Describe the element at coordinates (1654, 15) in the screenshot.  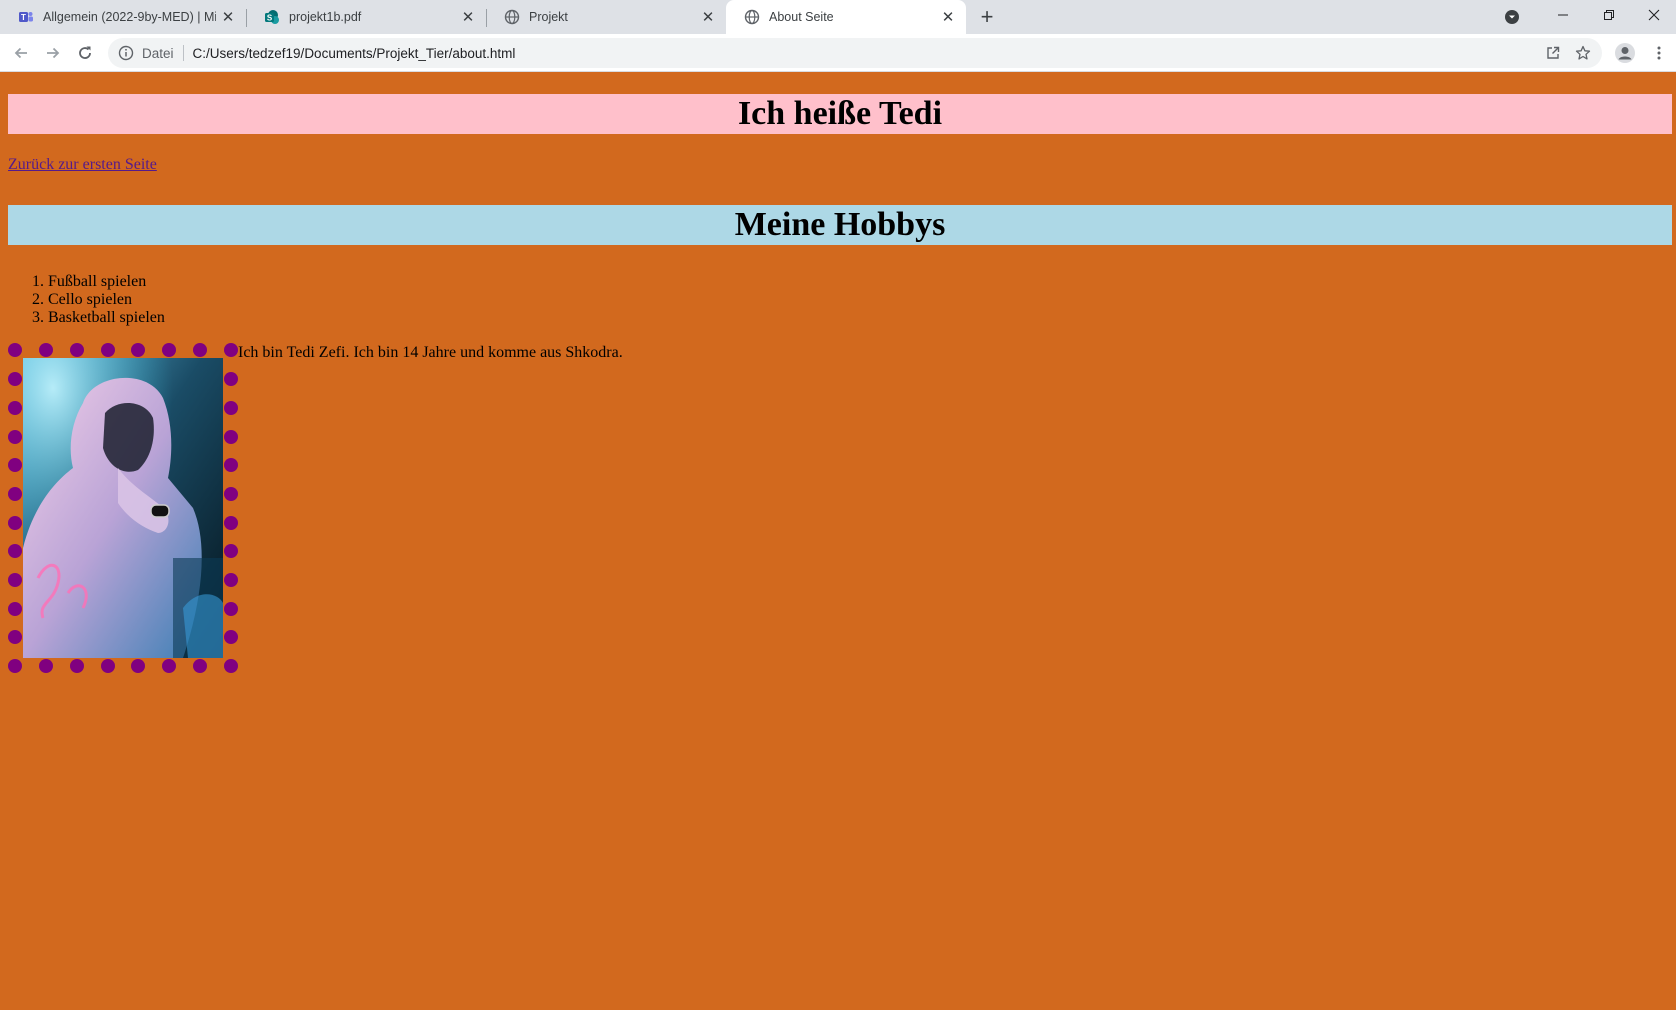
I see `close-window-button` at that location.